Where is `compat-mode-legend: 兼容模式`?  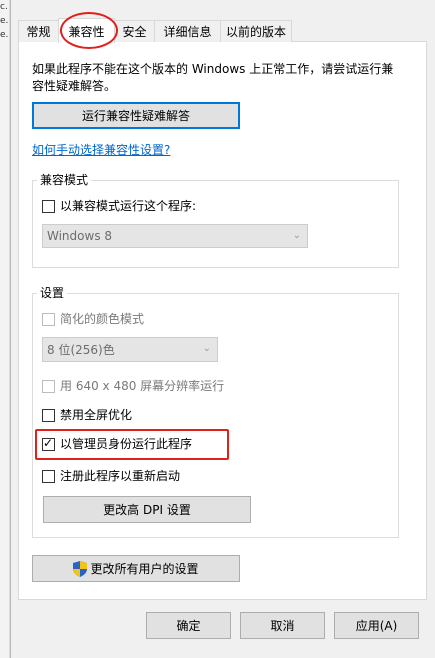 compat-mode-legend: 兼容模式 is located at coordinates (64, 180).